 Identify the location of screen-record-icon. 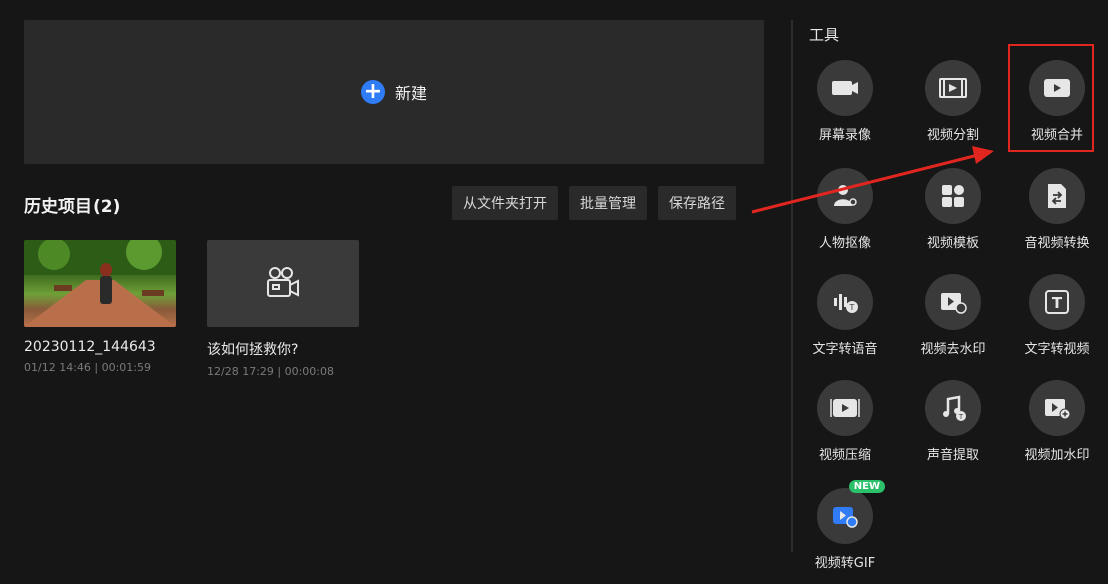
(845, 88).